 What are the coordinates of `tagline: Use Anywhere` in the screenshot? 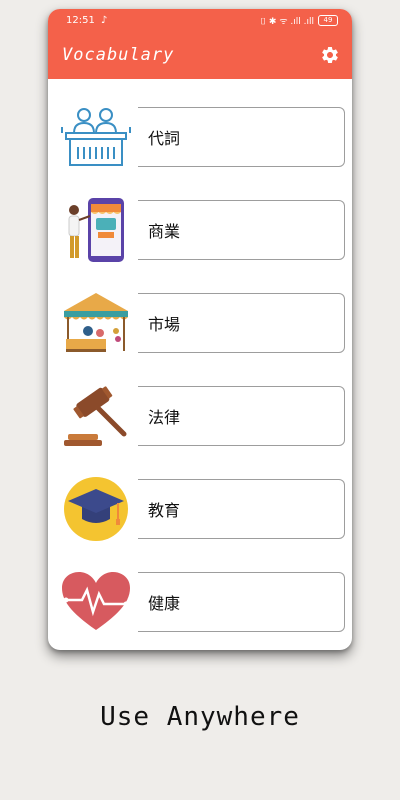 It's located at (200, 717).